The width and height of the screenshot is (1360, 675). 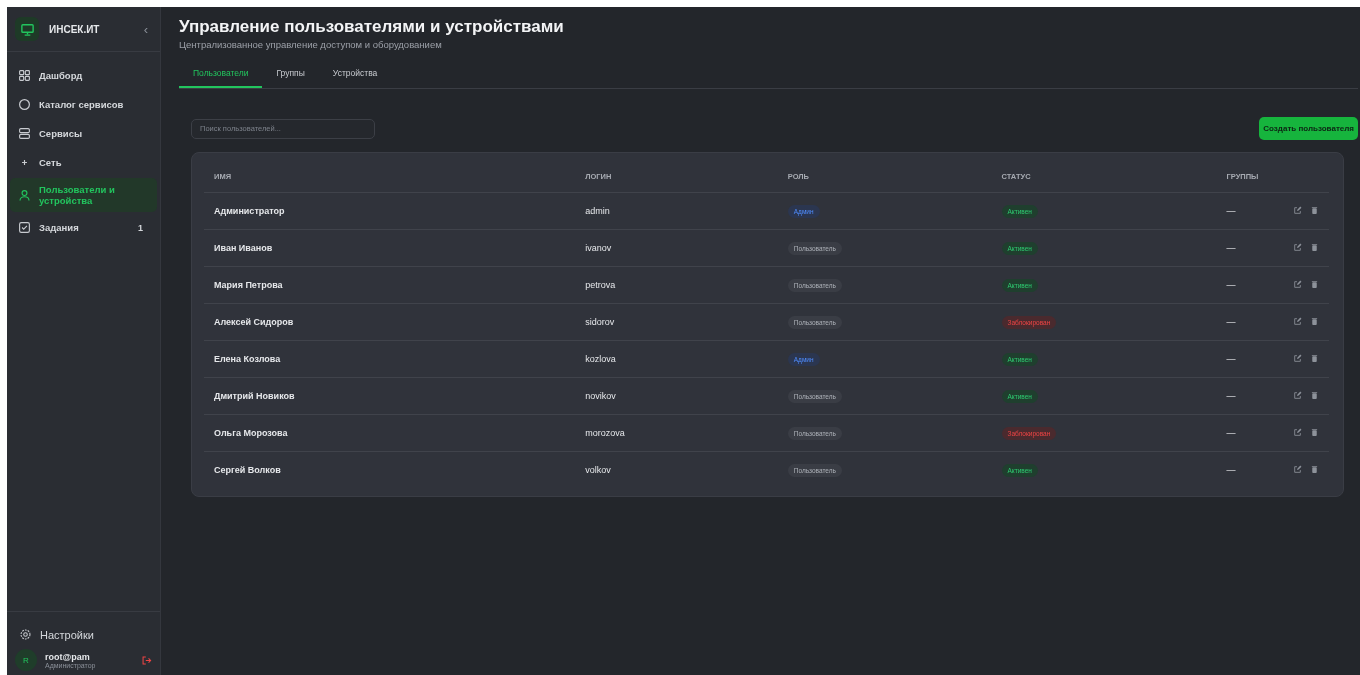 I want to click on table-cell: Ольга Морозова, so click(x=390, y=433).